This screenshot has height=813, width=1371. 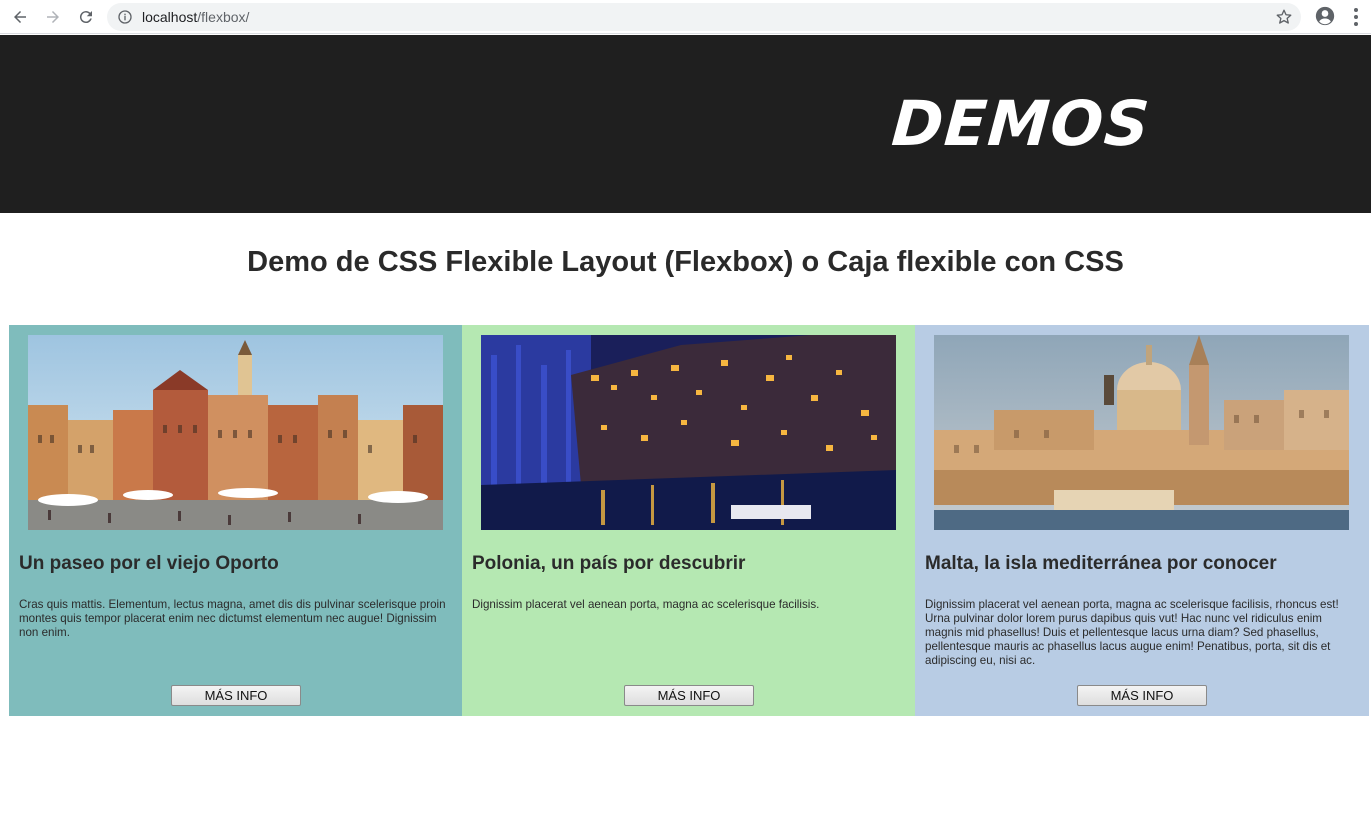 I want to click on url-host: localhost, so click(x=170, y=17).